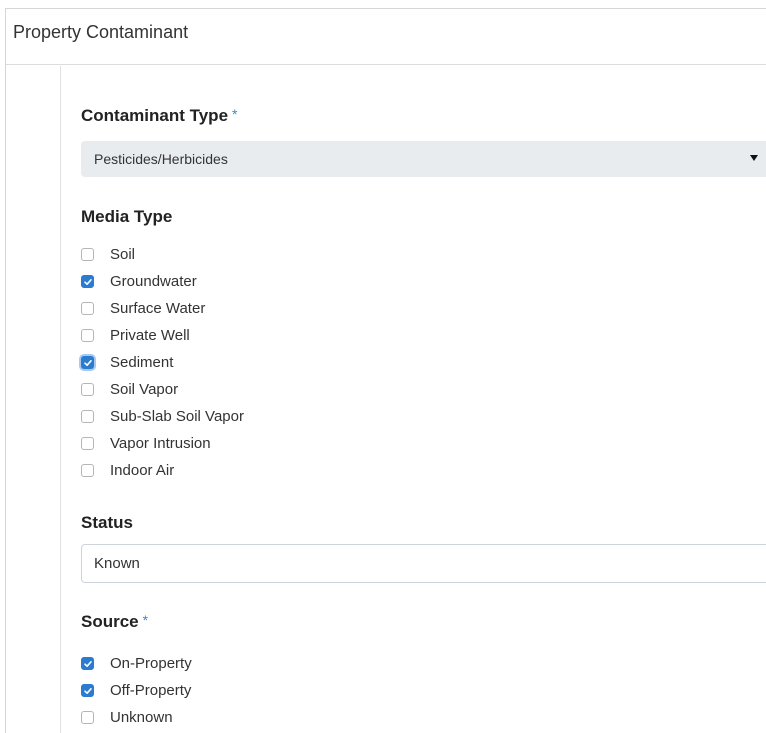 The width and height of the screenshot is (766, 733). What do you see at coordinates (141, 717) in the screenshot?
I see `checkbox-label: Unknown` at bounding box center [141, 717].